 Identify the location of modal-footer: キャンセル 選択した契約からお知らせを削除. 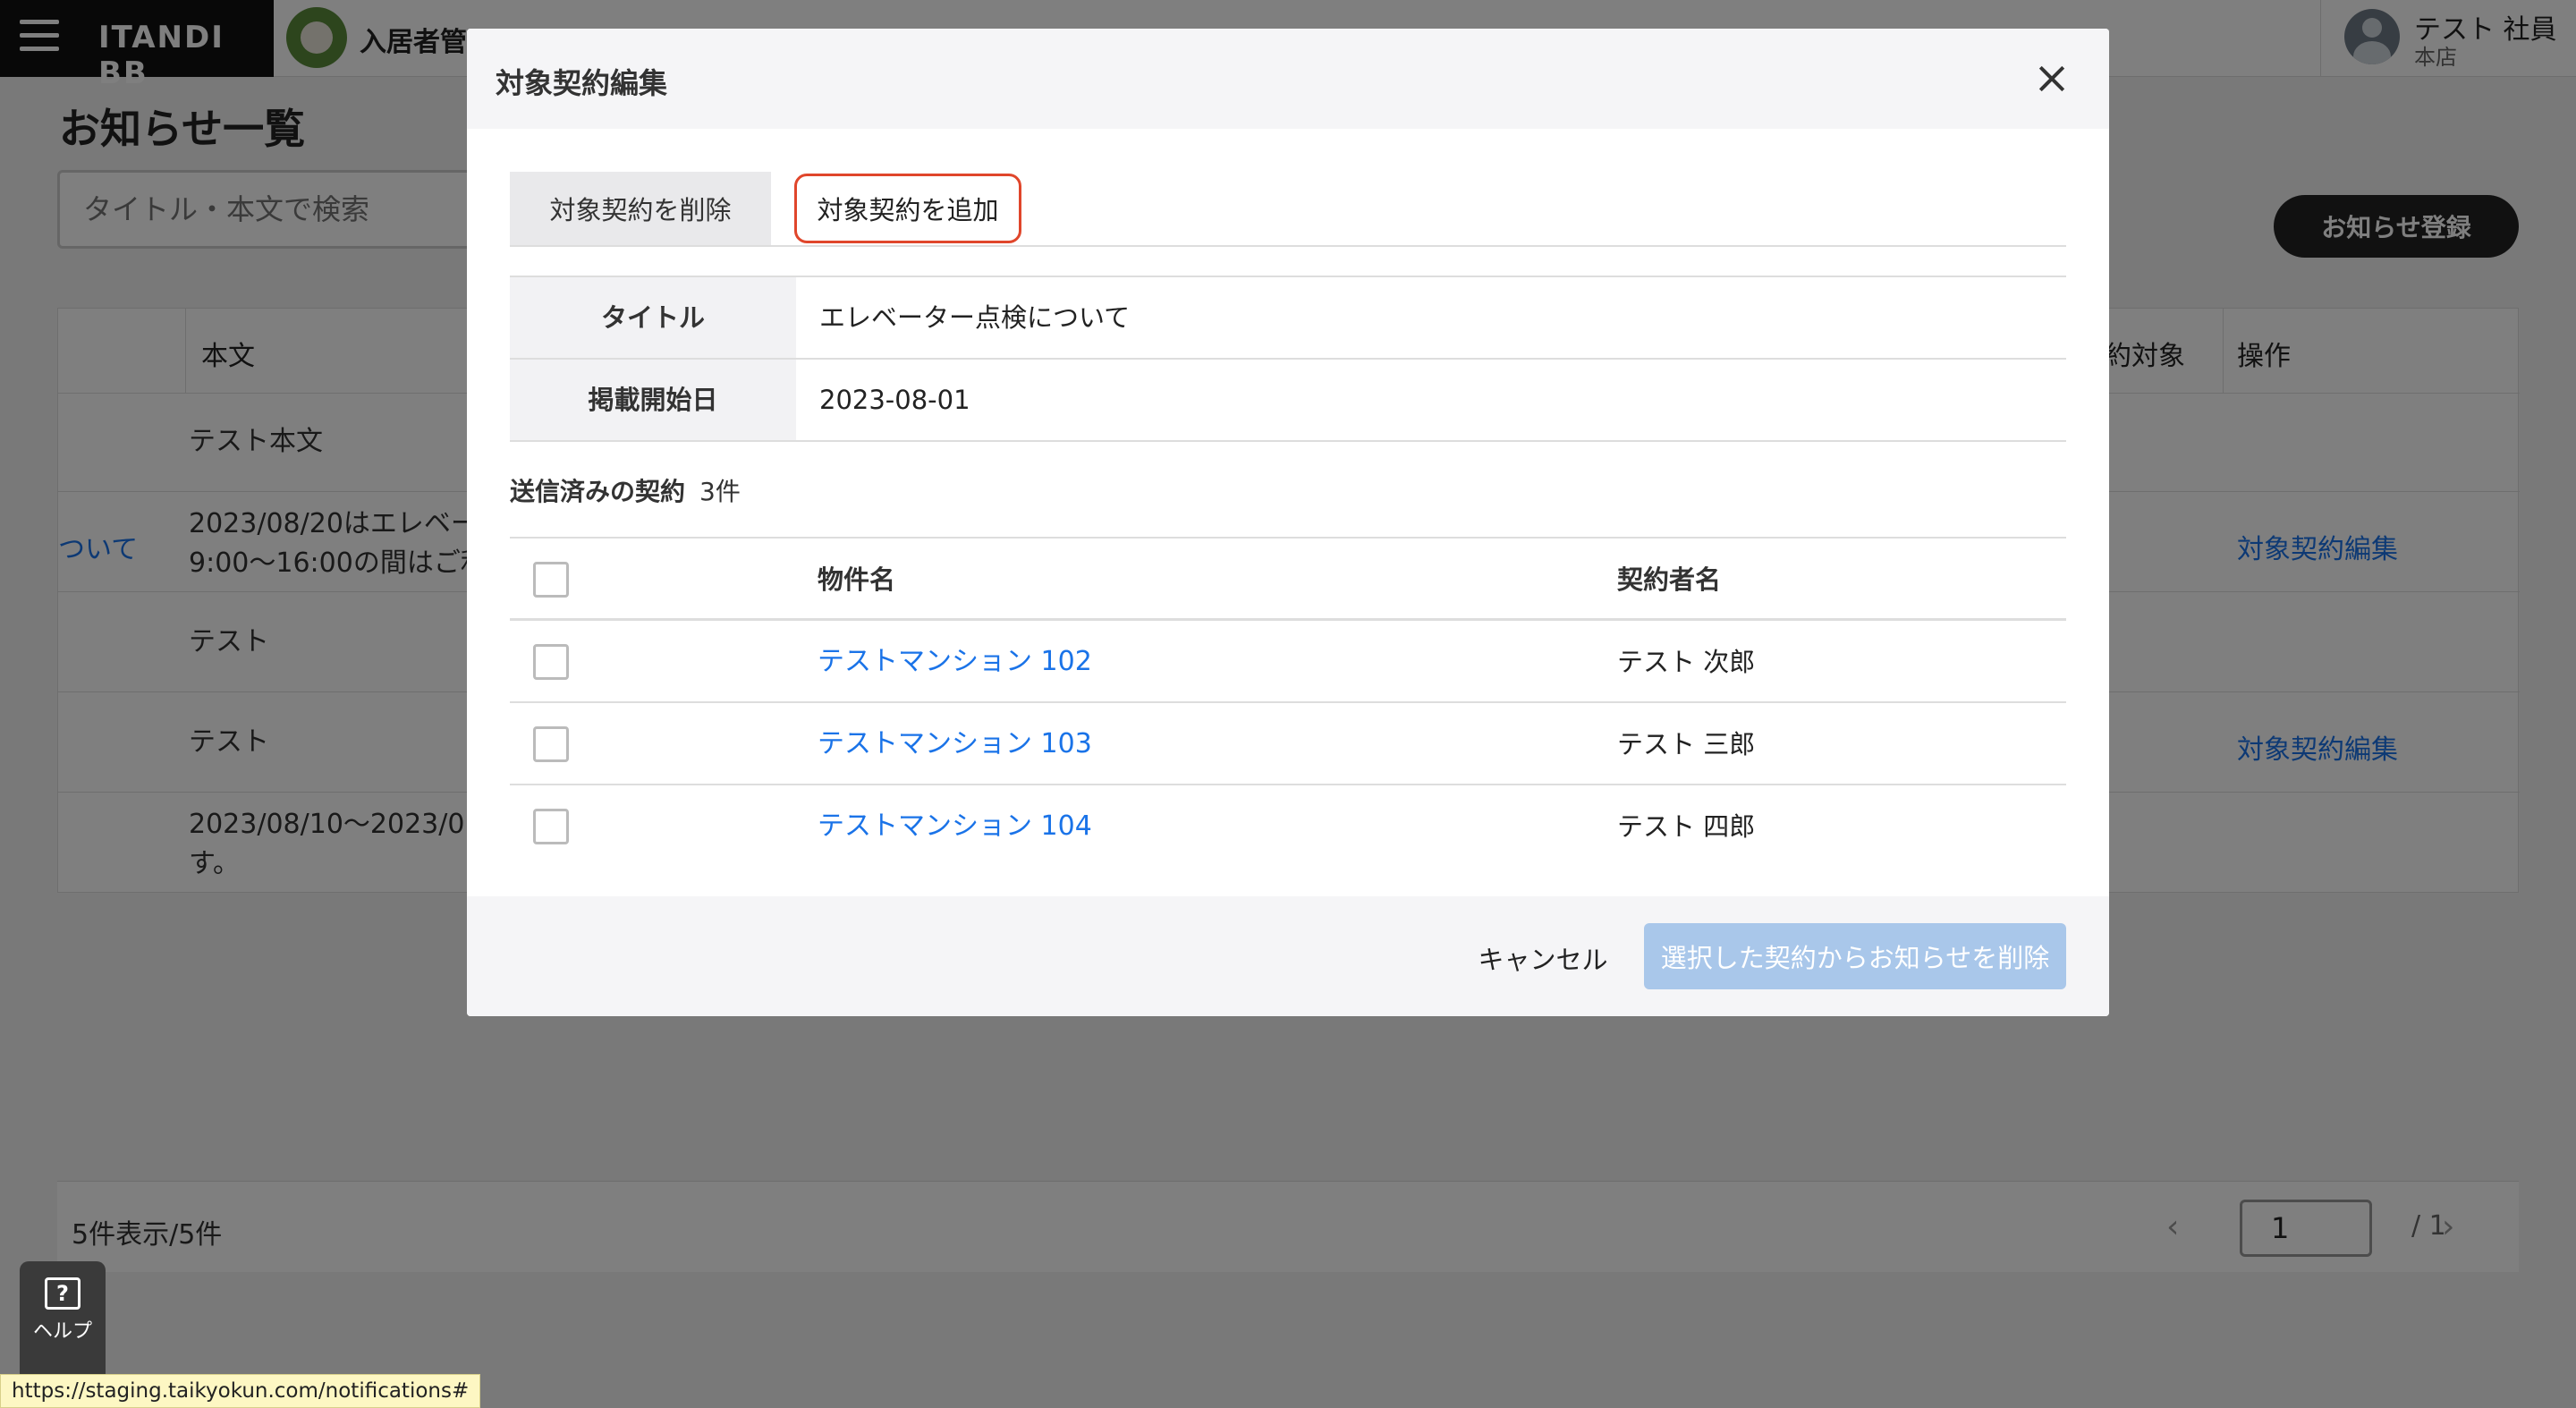
(1288, 956).